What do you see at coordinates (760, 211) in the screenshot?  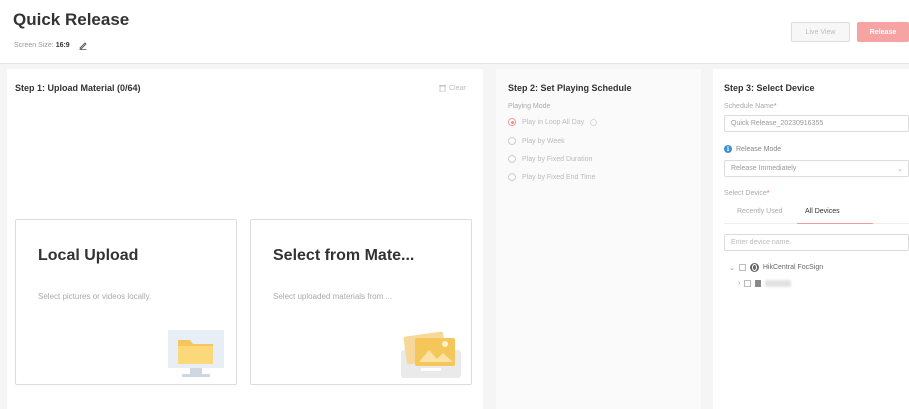 I see `tab-recently-used: Recently Used` at bounding box center [760, 211].